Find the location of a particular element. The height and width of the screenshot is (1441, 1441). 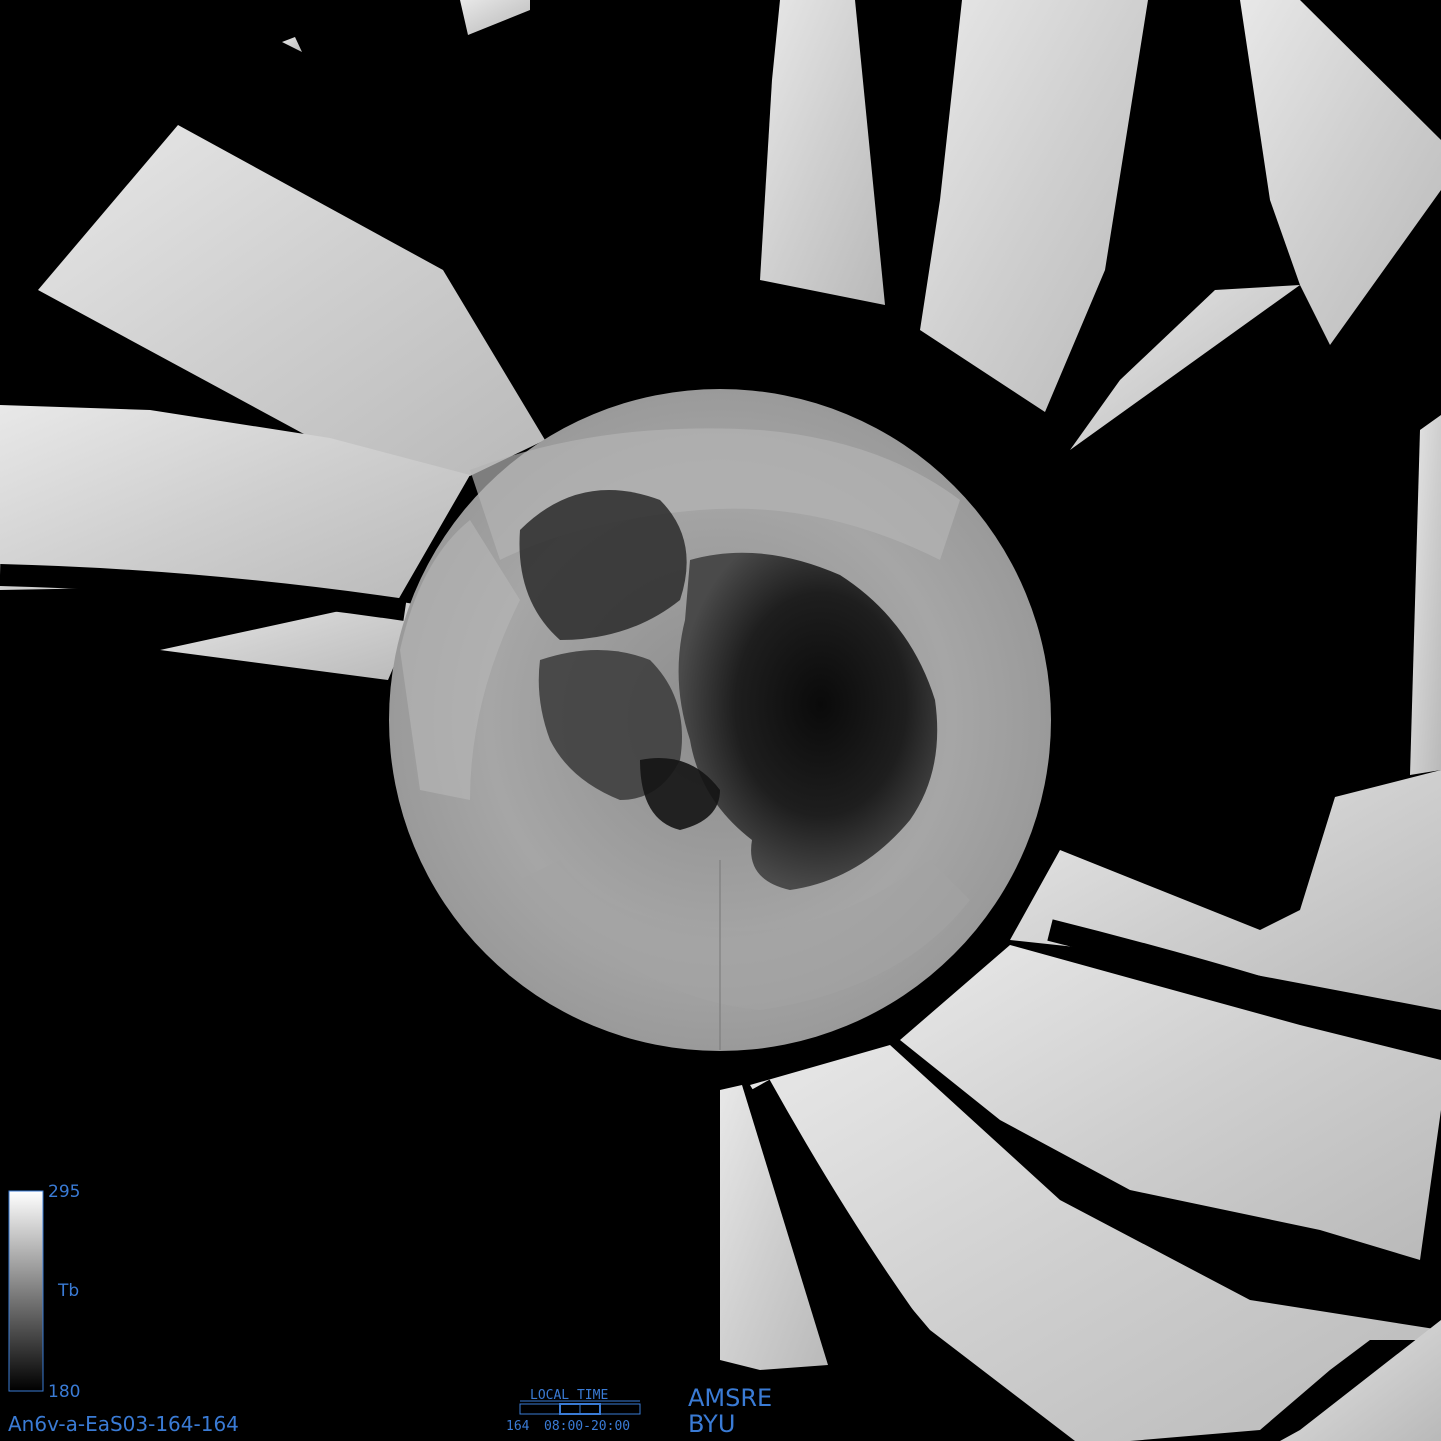

scale-min-label: 180 is located at coordinates (64, 1392).